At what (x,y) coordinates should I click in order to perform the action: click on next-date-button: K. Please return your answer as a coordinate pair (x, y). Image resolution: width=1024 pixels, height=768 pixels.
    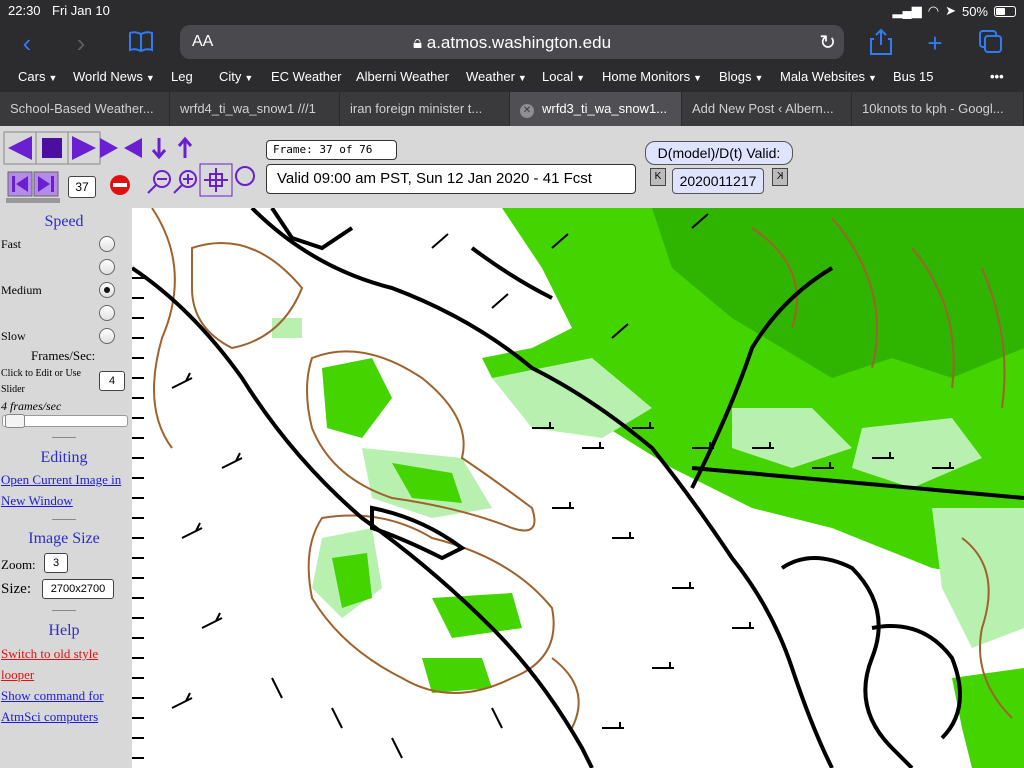
    Looking at the image, I should click on (780, 177).